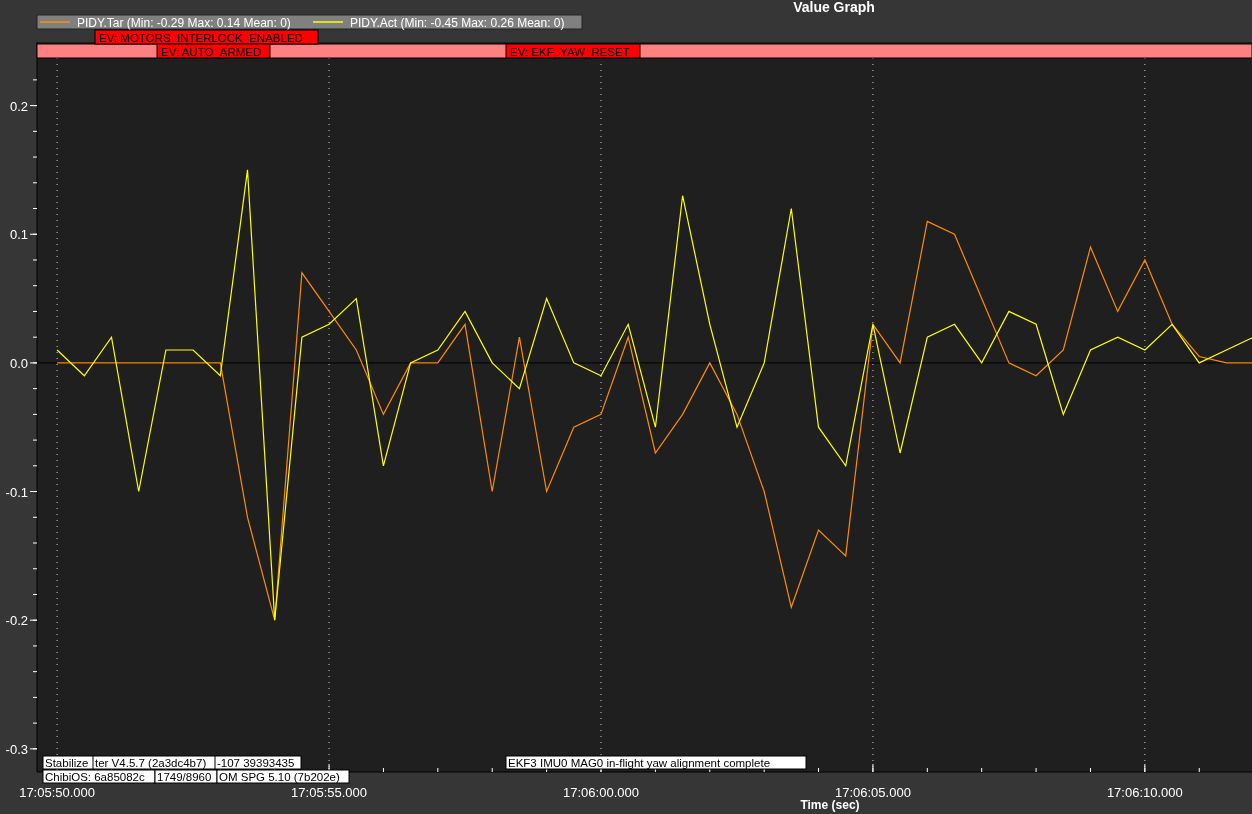  I want to click on axis-title: Time (sec), so click(830, 805).